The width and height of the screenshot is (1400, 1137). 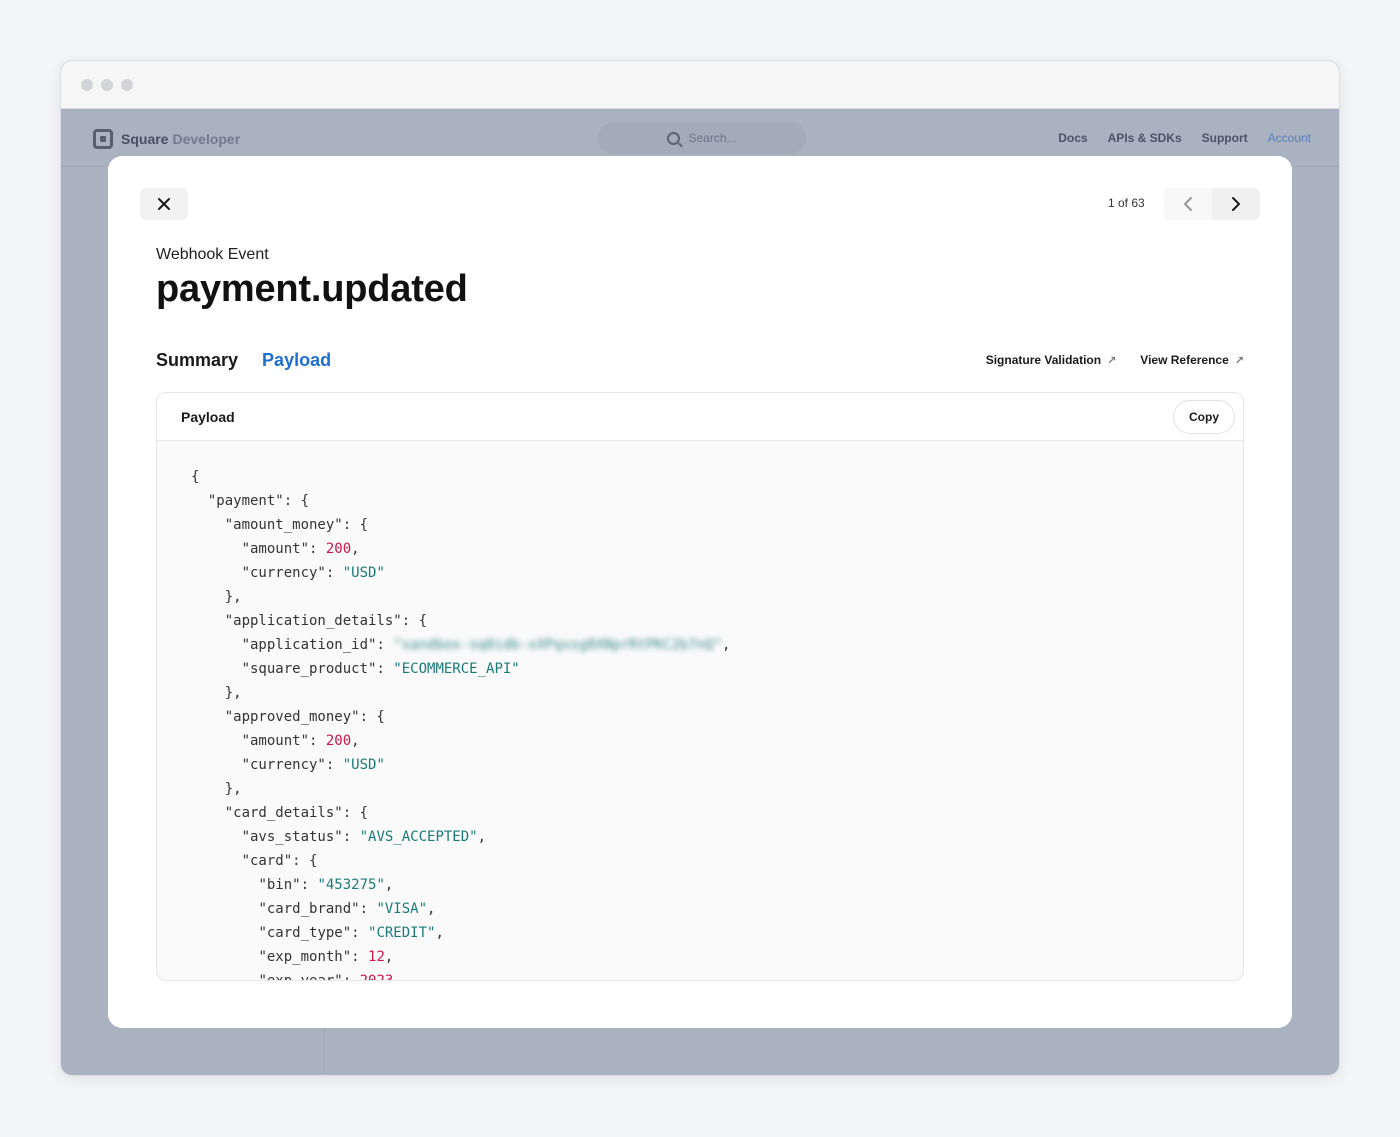 I want to click on view-reference-label: View Reference, so click(x=1184, y=360).